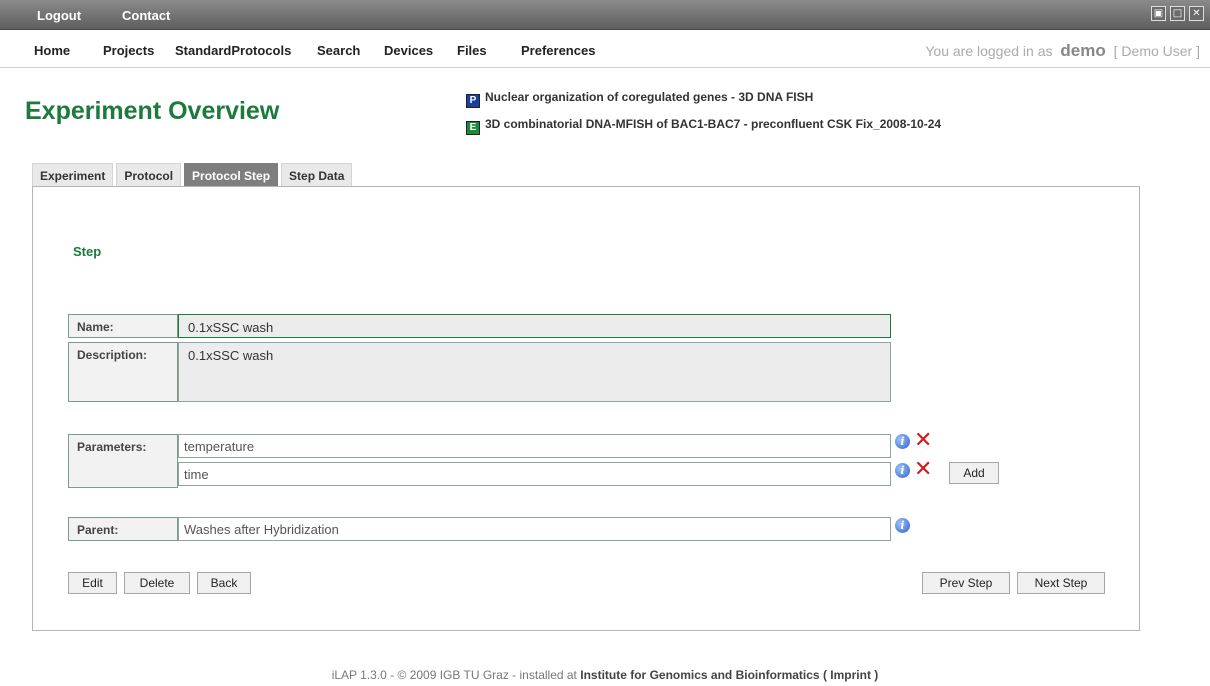  What do you see at coordinates (149, 174) in the screenshot?
I see `tab-protocol: Protocol` at bounding box center [149, 174].